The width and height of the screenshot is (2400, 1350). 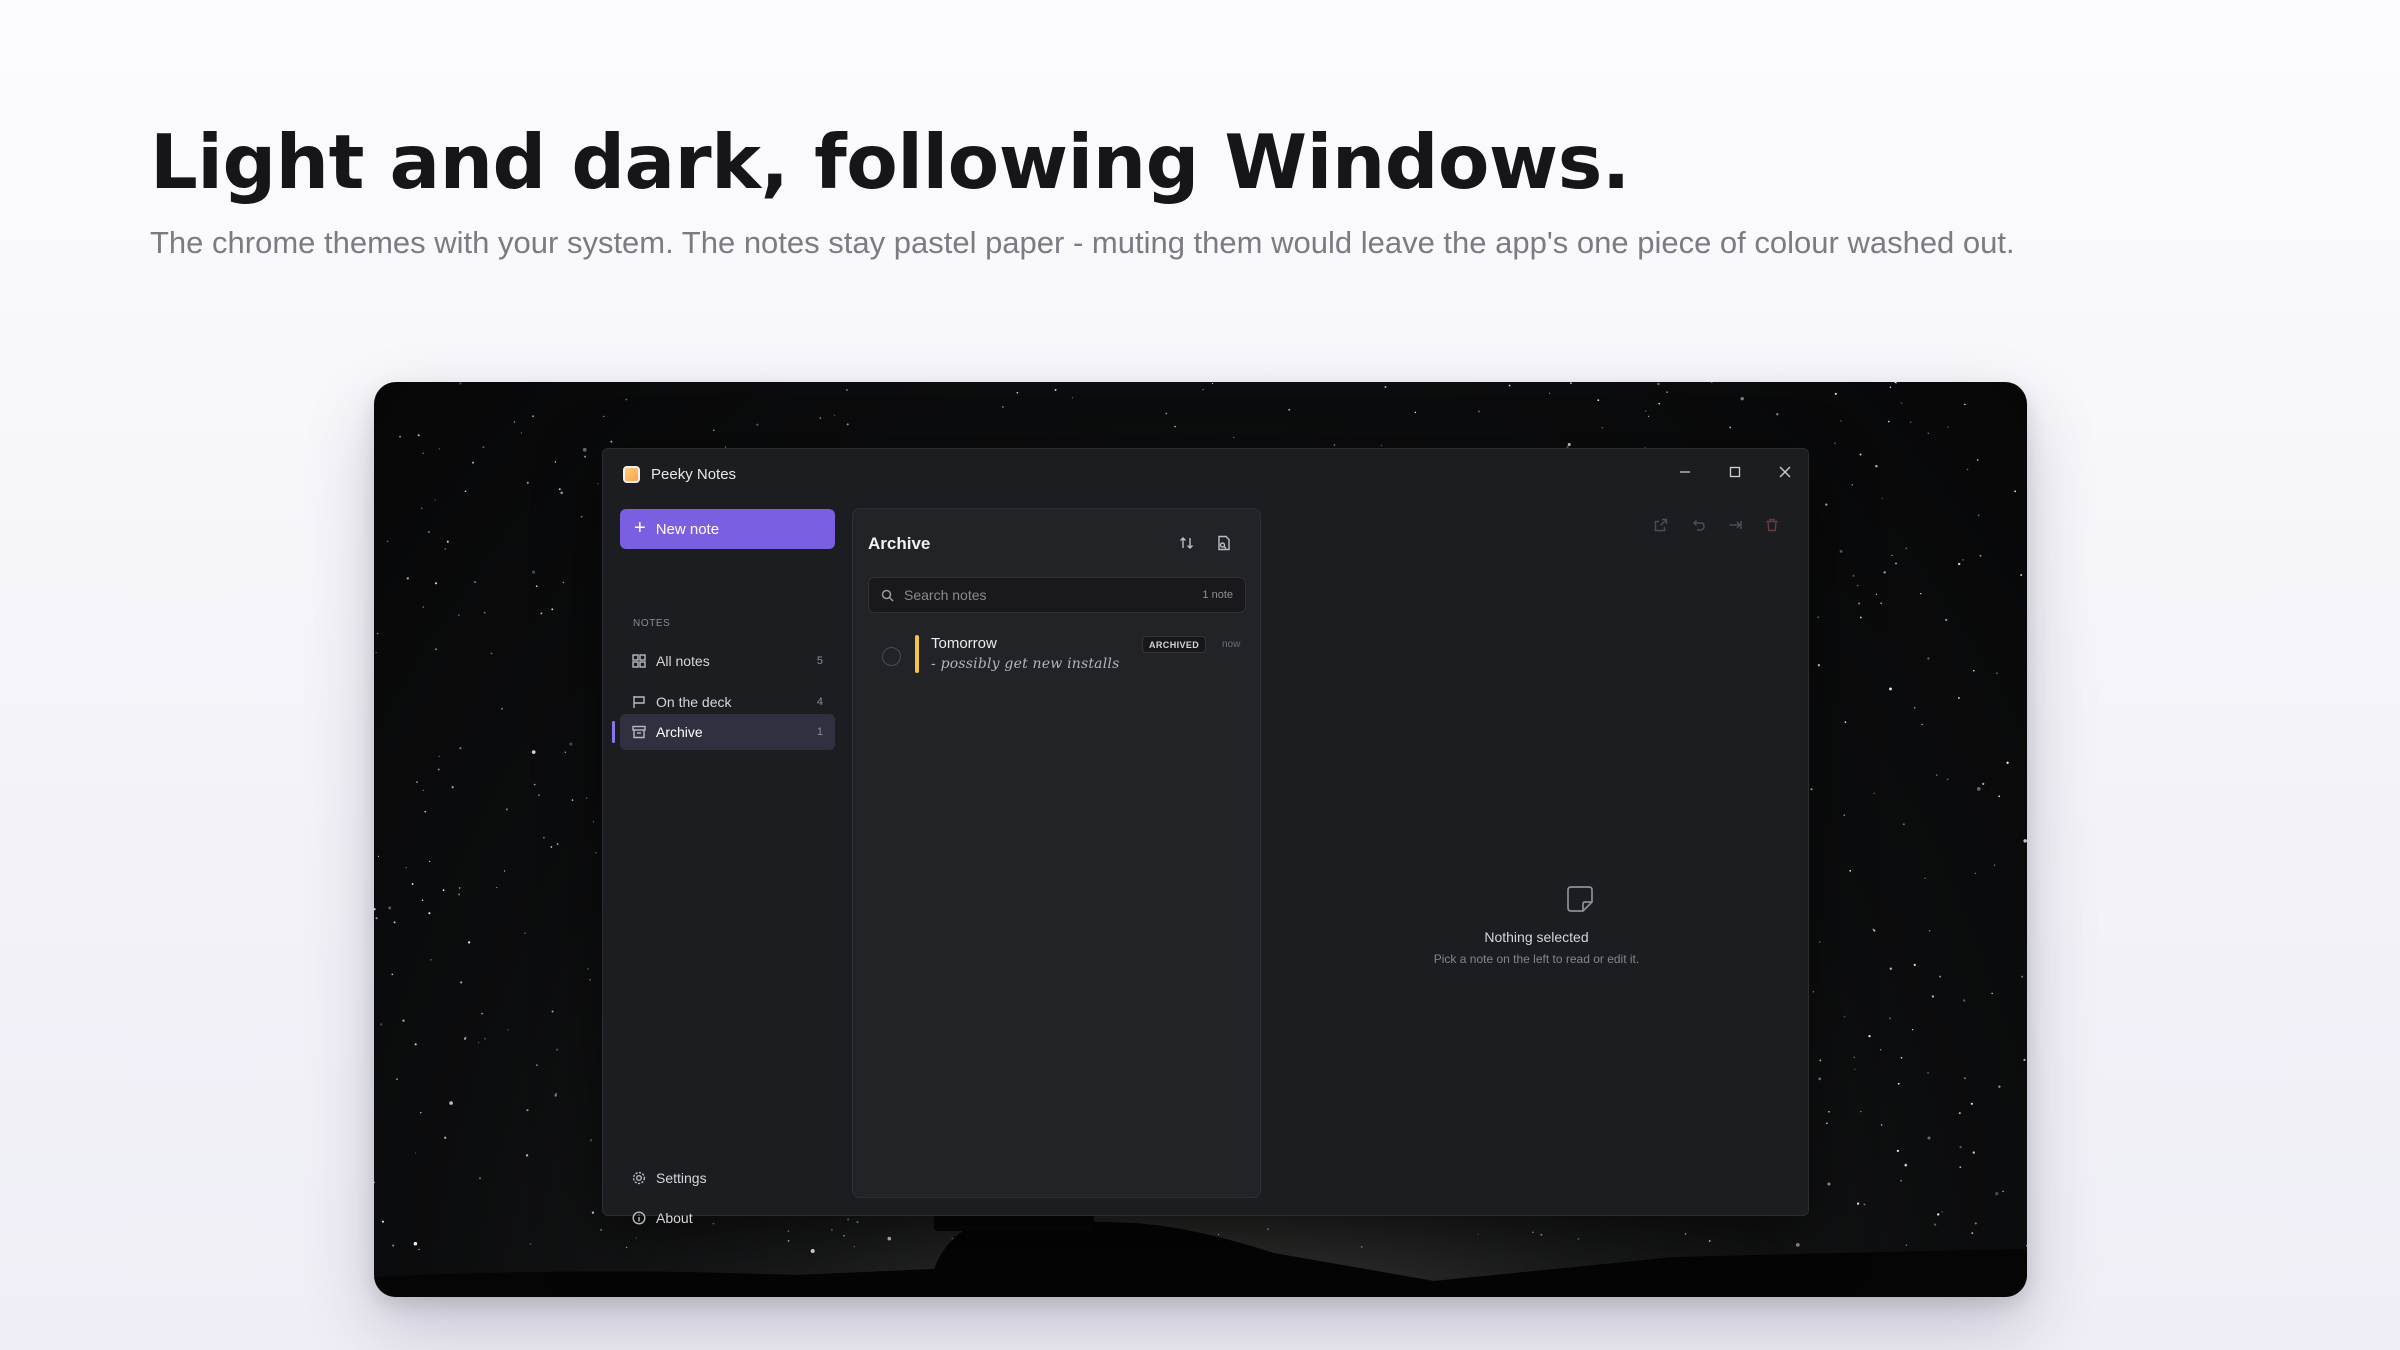 I want to click on info-icon, so click(x=639, y=1218).